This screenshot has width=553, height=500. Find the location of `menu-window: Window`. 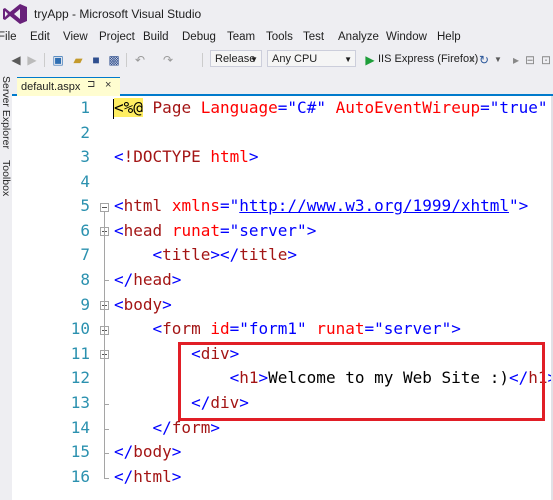

menu-window: Window is located at coordinates (406, 37).